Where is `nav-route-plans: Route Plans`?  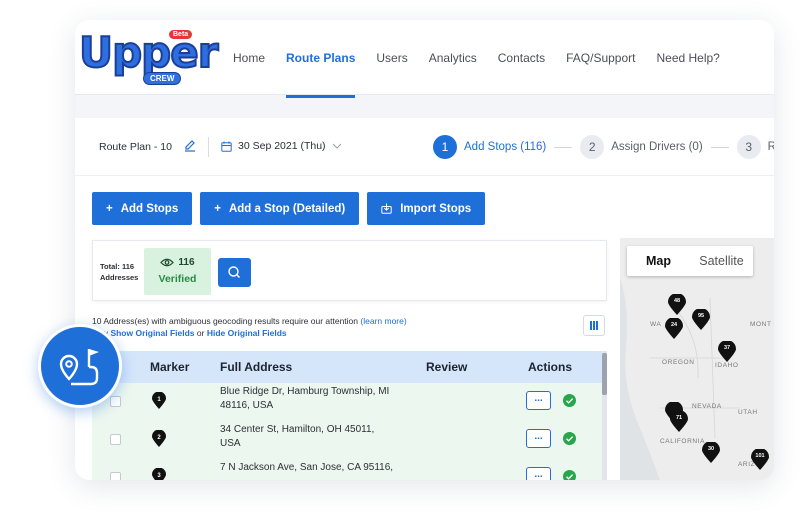 nav-route-plans: Route Plans is located at coordinates (321, 74).